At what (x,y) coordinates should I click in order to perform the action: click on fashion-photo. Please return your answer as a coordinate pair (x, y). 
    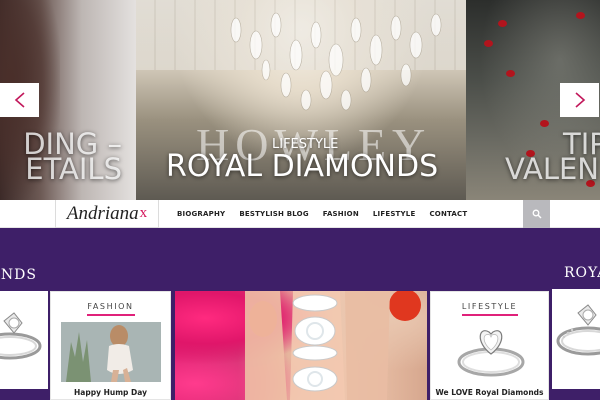
    Looking at the image, I should click on (111, 352).